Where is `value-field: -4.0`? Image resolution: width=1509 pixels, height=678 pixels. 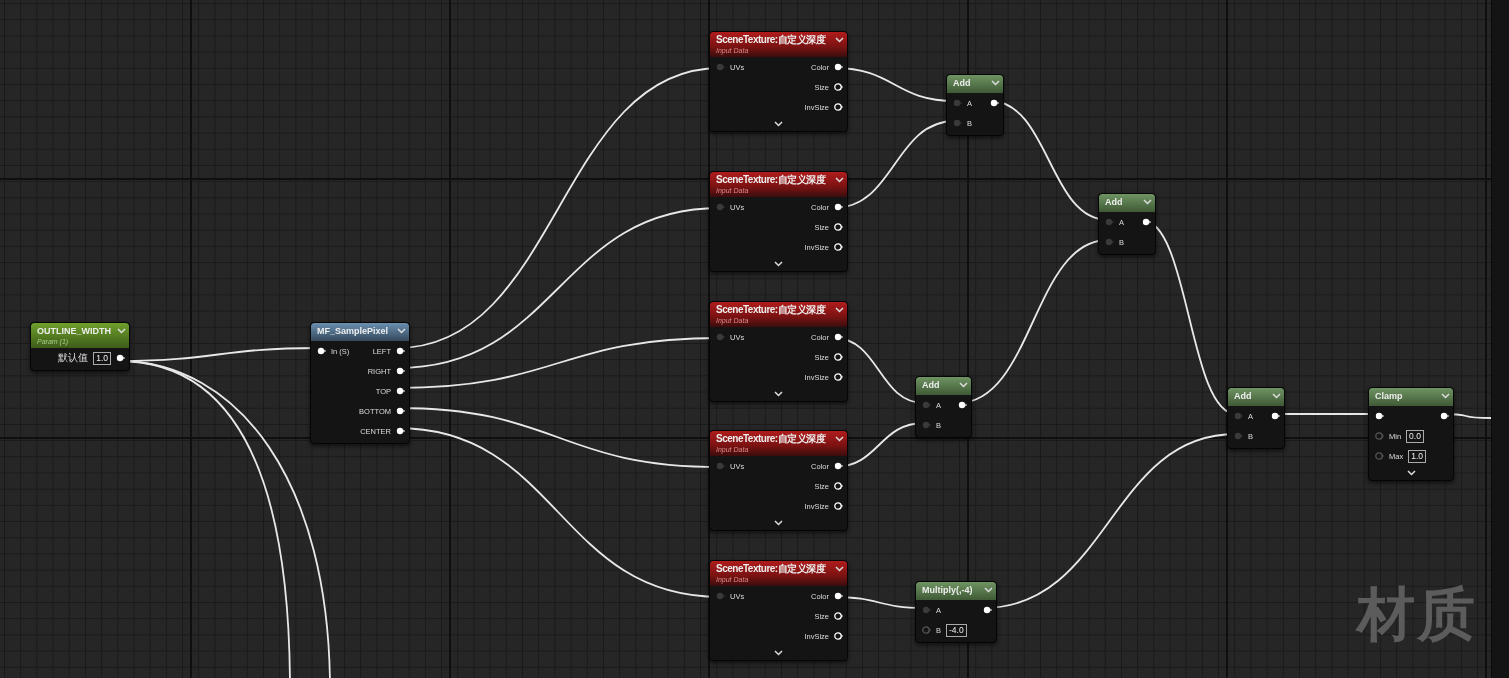 value-field: -4.0 is located at coordinates (956, 630).